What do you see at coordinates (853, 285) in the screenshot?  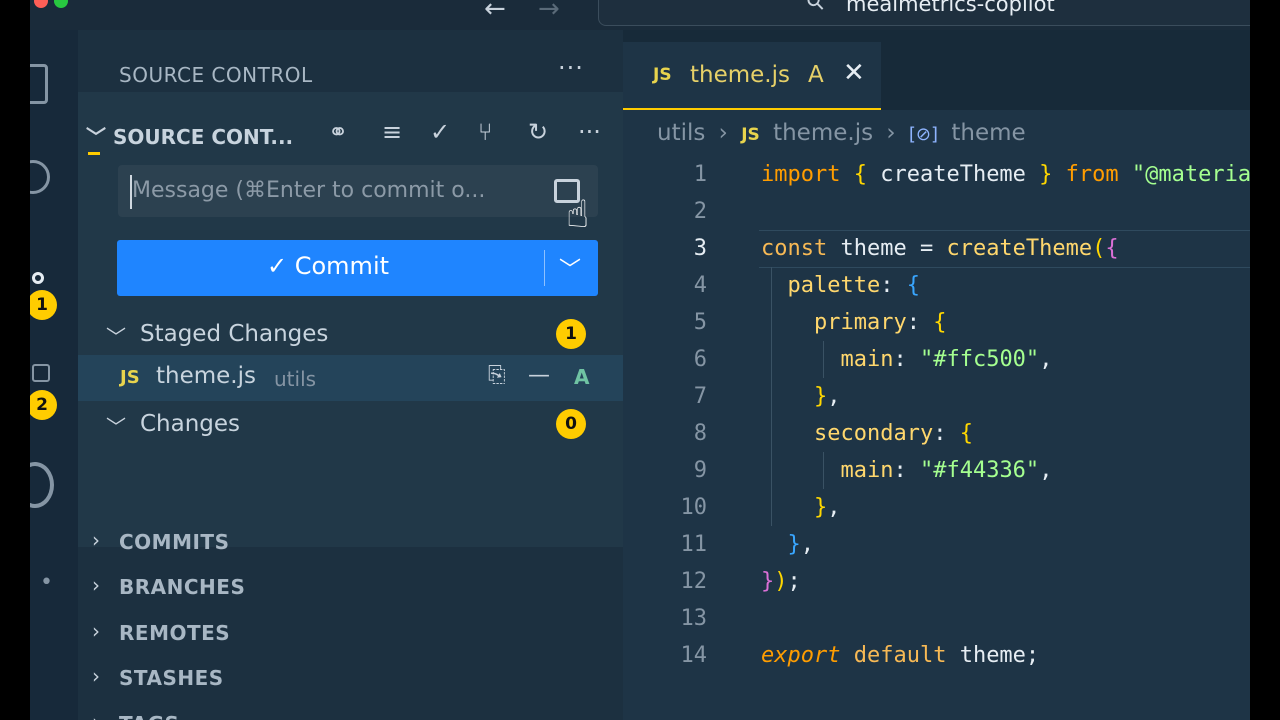 I see `code-text: palette: {` at bounding box center [853, 285].